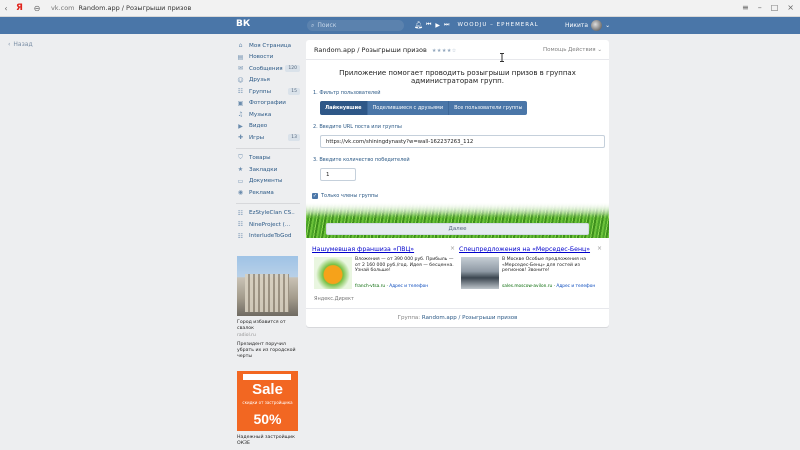 The width and height of the screenshot is (800, 450). Describe the element at coordinates (370, 286) in the screenshot. I see `direct-ad-domain-text: franch-vtsa.ru` at that location.